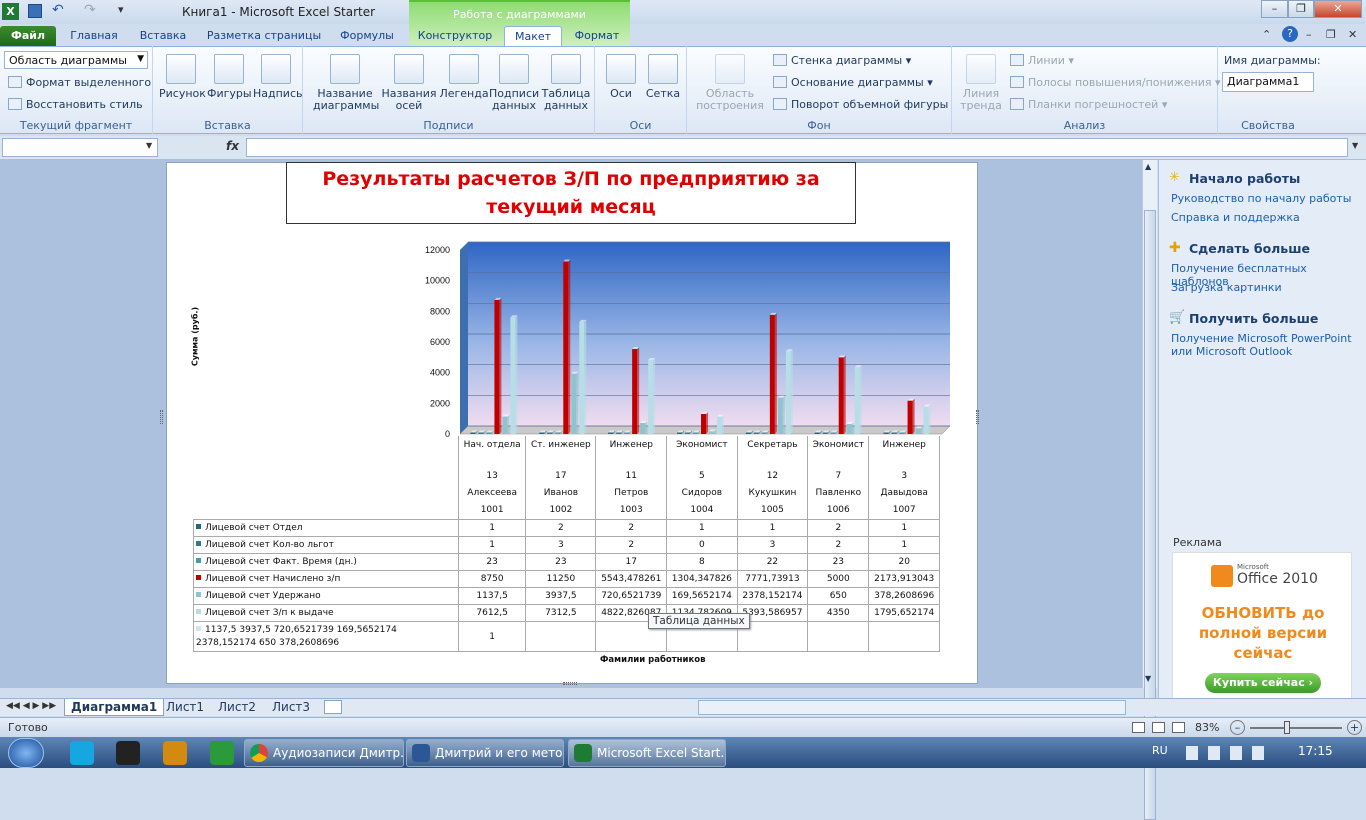 The width and height of the screenshot is (1366, 820). Describe the element at coordinates (1158, 727) in the screenshot. I see `page-layout-view-icon` at that location.